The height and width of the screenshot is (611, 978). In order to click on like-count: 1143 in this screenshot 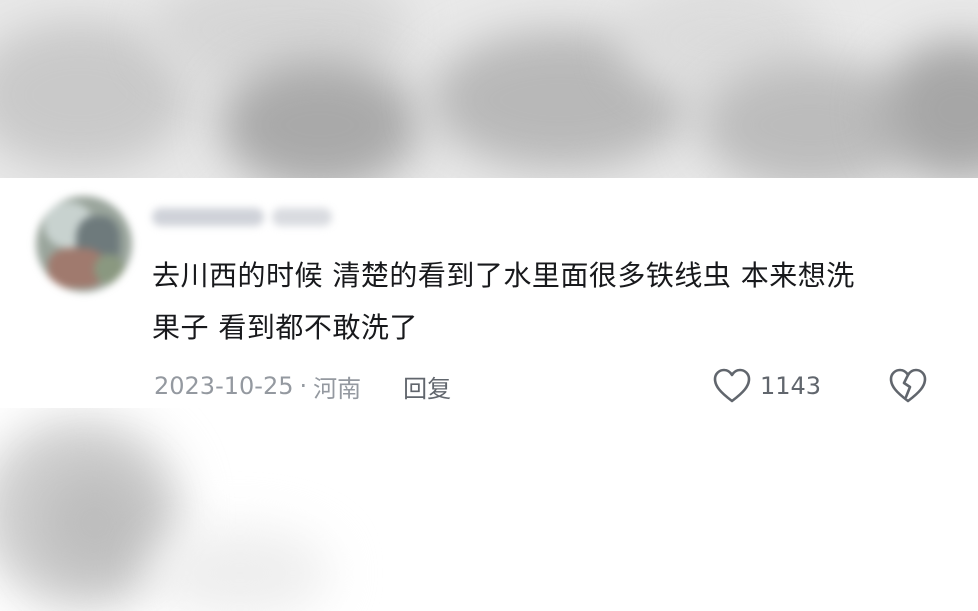, I will do `click(791, 386)`.